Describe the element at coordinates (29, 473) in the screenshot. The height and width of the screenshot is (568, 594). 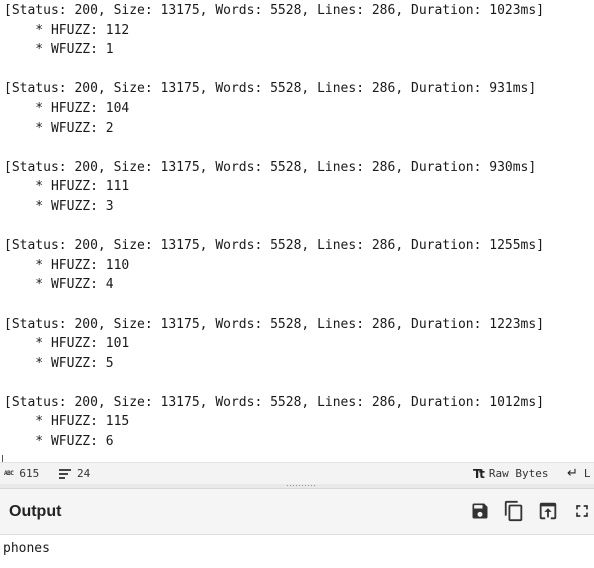
I see `char-count-value: 615` at that location.